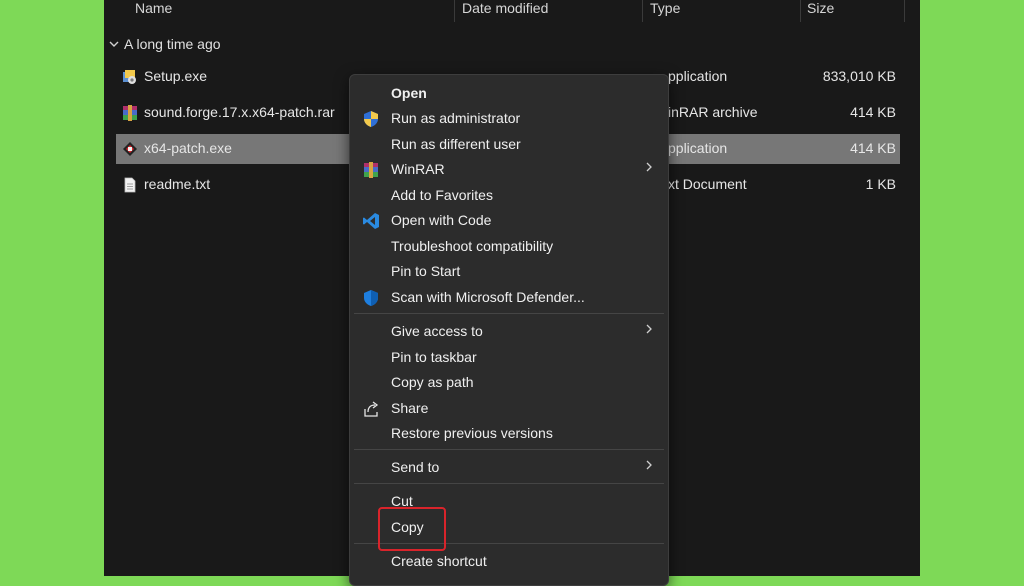 The height and width of the screenshot is (586, 1024). What do you see at coordinates (509, 220) in the screenshot?
I see `menu-item-open-with-code: Open with Code` at bounding box center [509, 220].